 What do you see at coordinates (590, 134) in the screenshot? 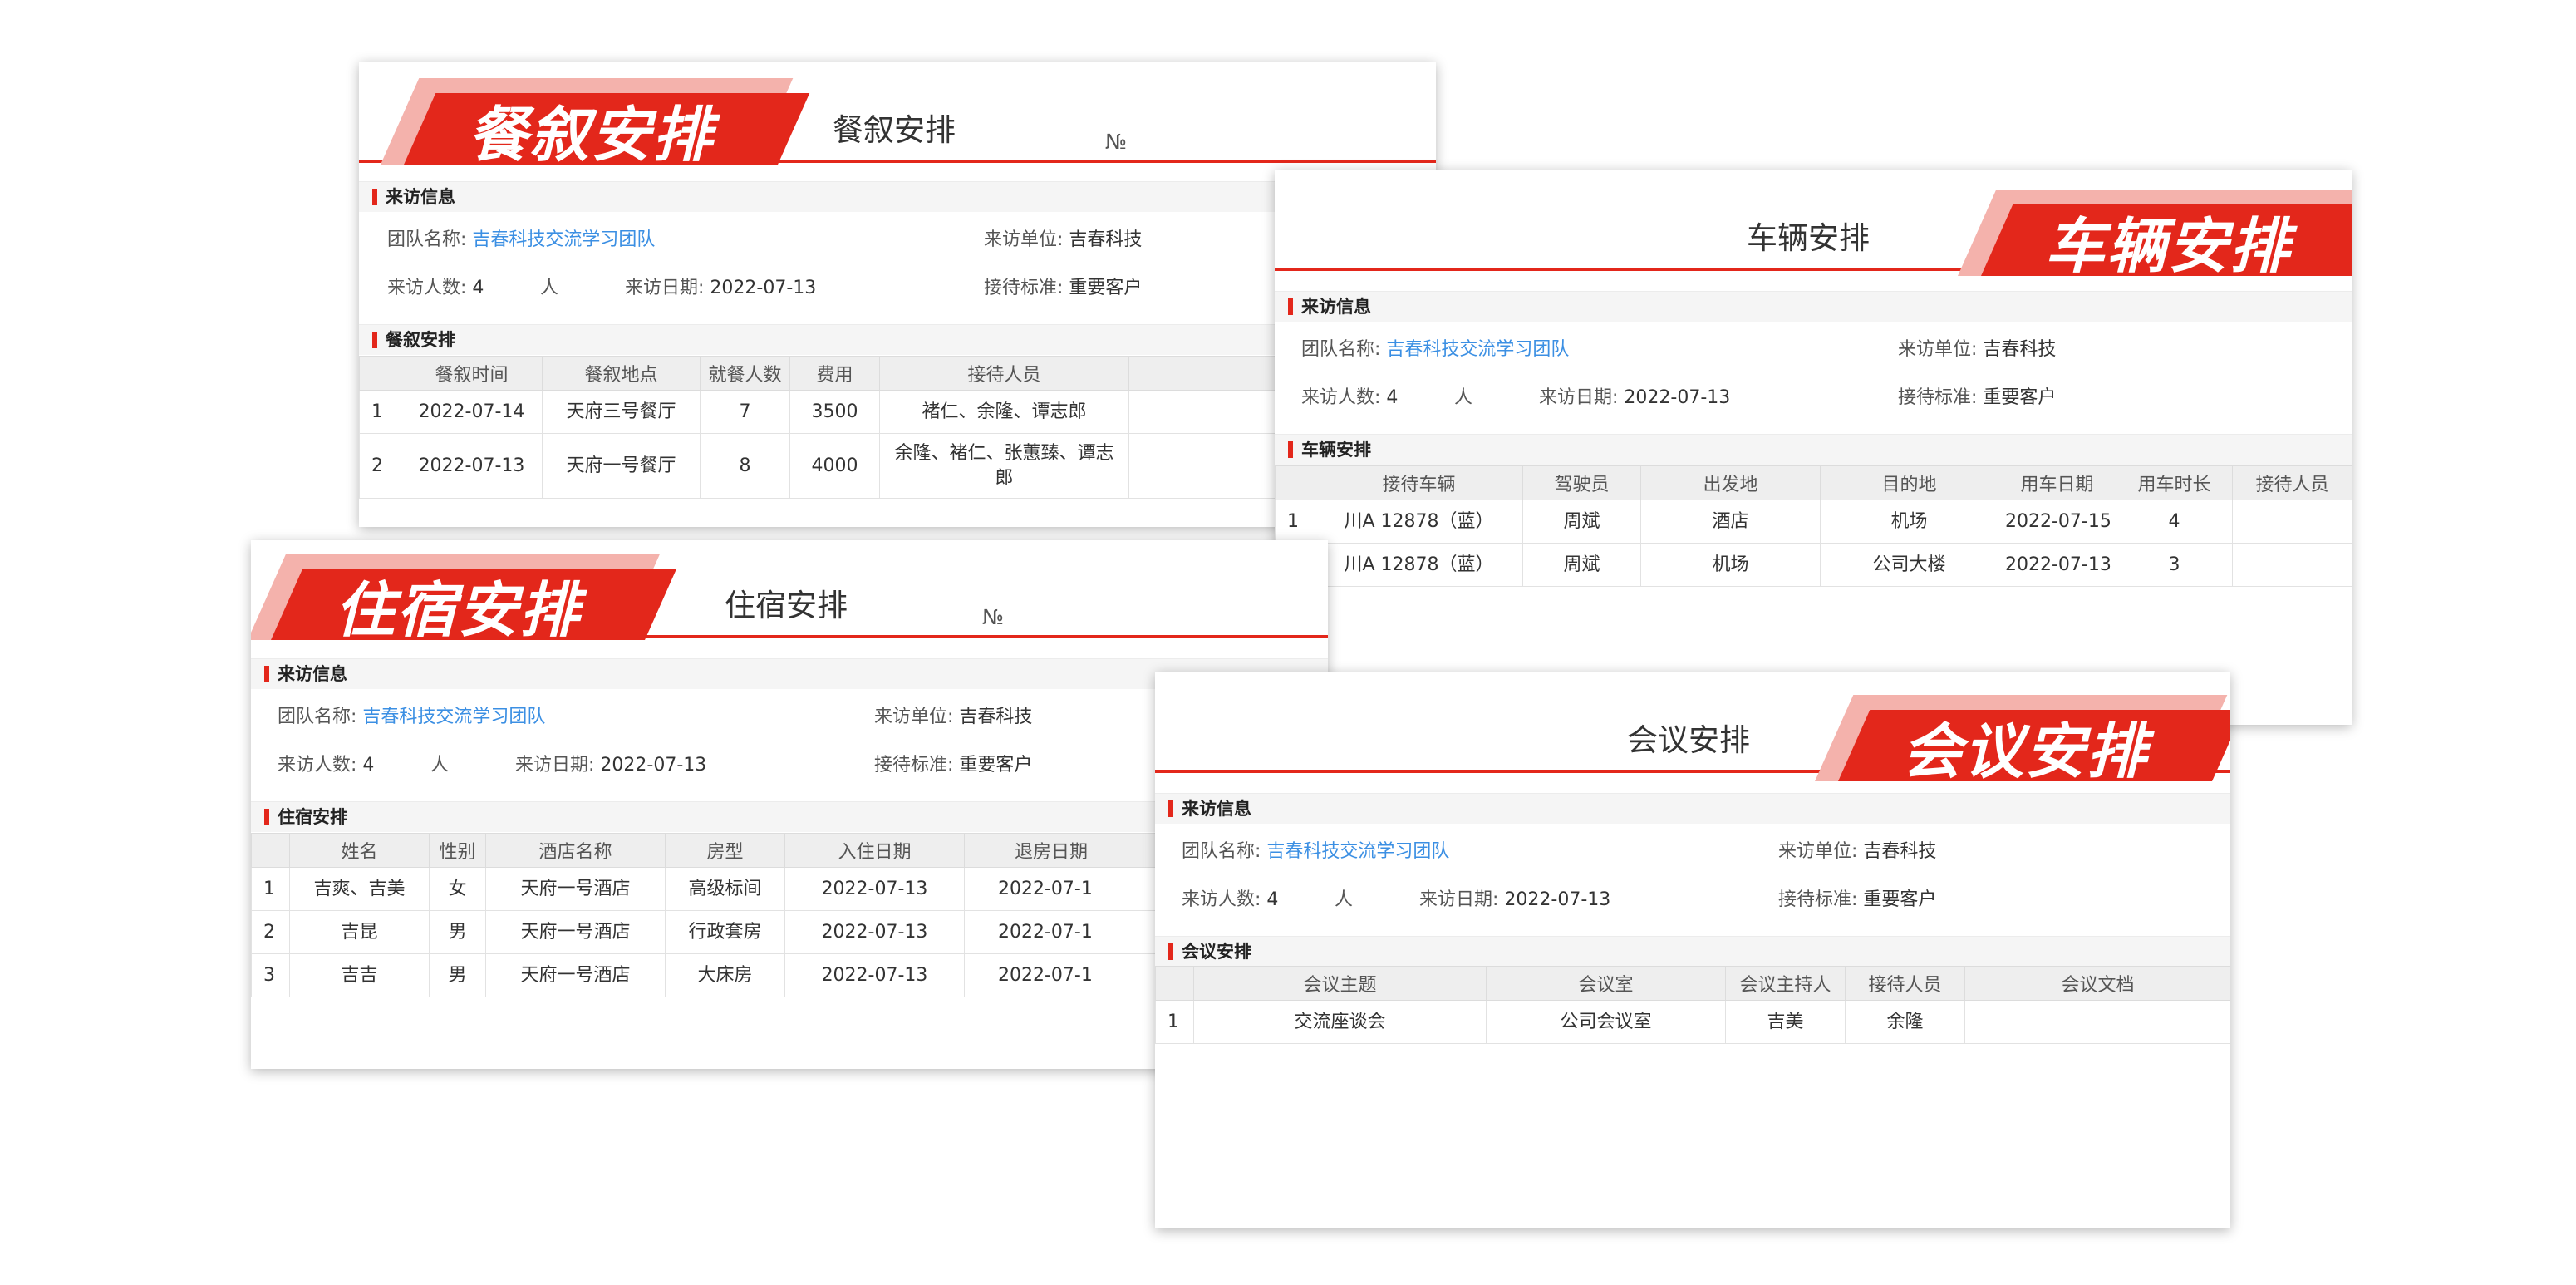
I see `banner-text: 餐叙安排` at bounding box center [590, 134].